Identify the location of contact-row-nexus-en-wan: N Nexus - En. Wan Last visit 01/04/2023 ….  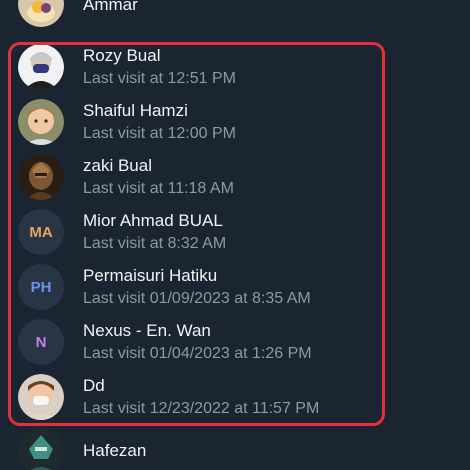
(235, 346).